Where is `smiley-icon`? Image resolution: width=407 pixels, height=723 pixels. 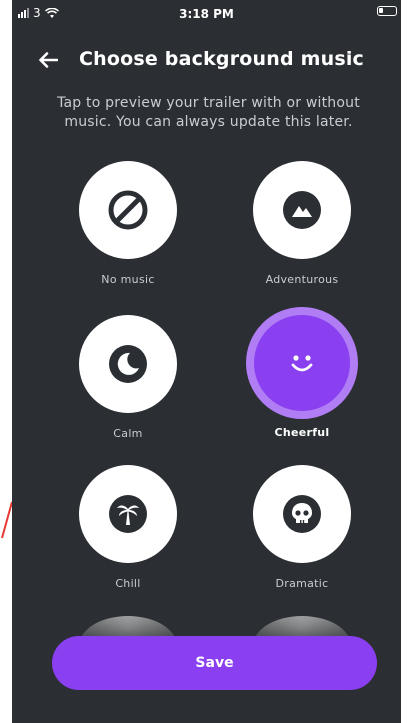
smiley-icon is located at coordinates (302, 363).